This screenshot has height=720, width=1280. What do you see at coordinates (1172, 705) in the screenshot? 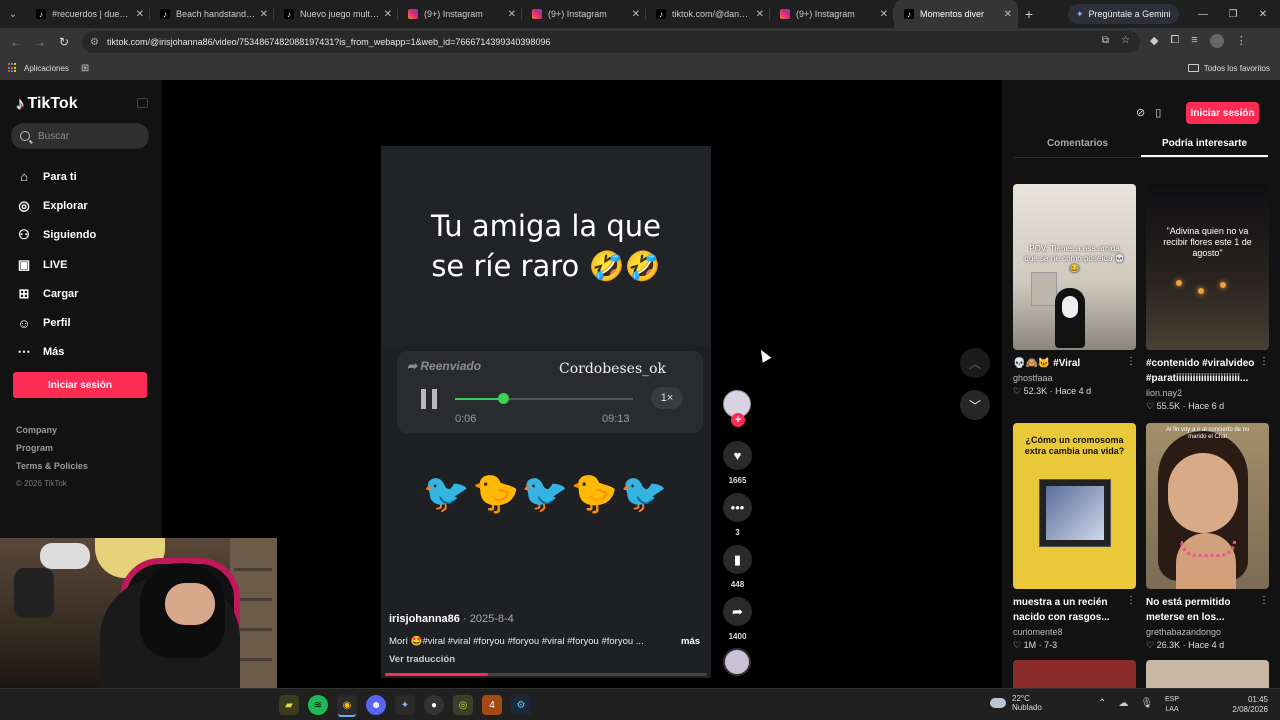
I see `language-indicator: ESP LAA` at bounding box center [1172, 705].